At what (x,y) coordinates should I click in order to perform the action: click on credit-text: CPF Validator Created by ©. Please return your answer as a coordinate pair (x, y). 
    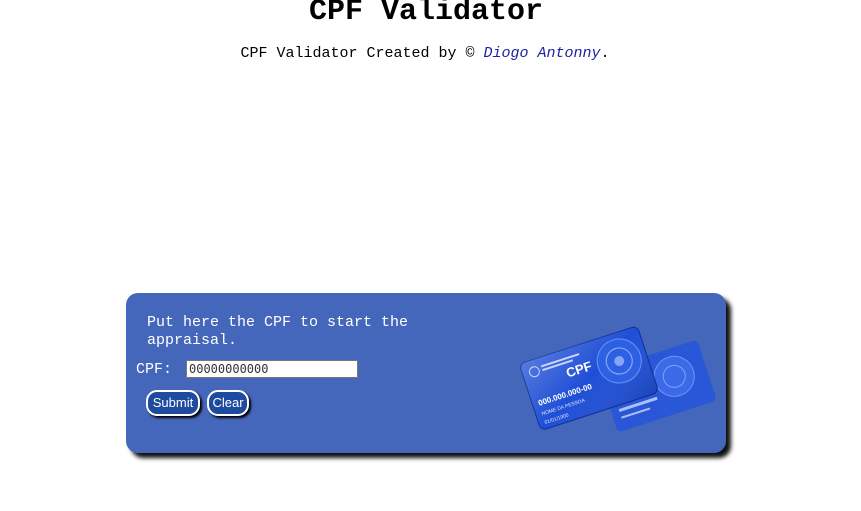
    Looking at the image, I should click on (362, 53).